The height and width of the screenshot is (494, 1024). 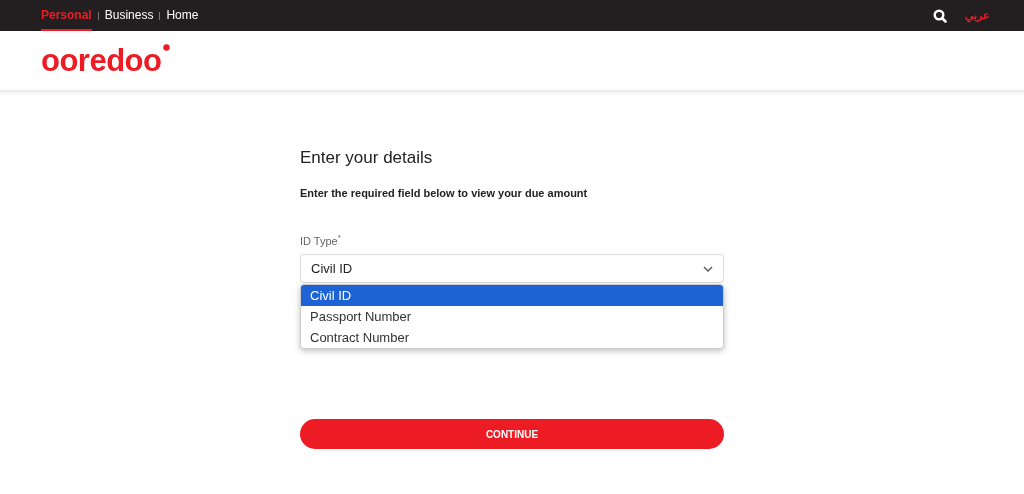 I want to click on chevron-down-icon, so click(x=708, y=268).